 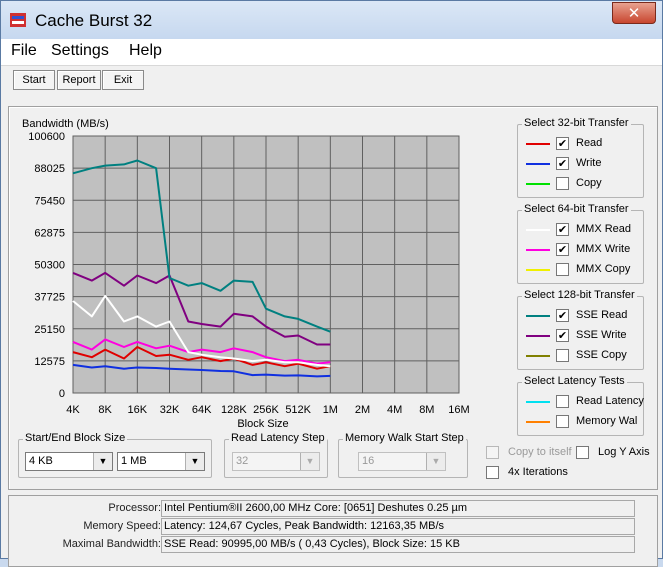 I want to click on processor-label: Processor:, so click(x=134, y=508).